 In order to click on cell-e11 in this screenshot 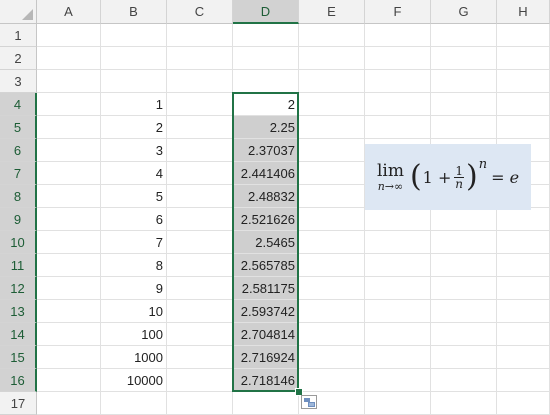, I will do `click(332, 265)`.